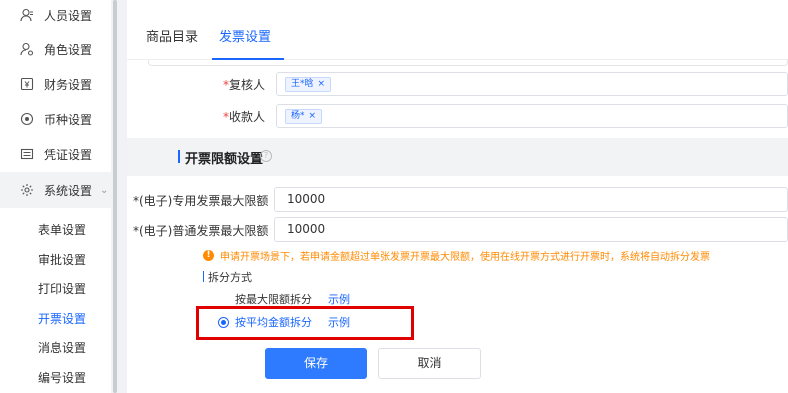  What do you see at coordinates (298, 116) in the screenshot?
I see `payee-tag-text: 杨*` at bounding box center [298, 116].